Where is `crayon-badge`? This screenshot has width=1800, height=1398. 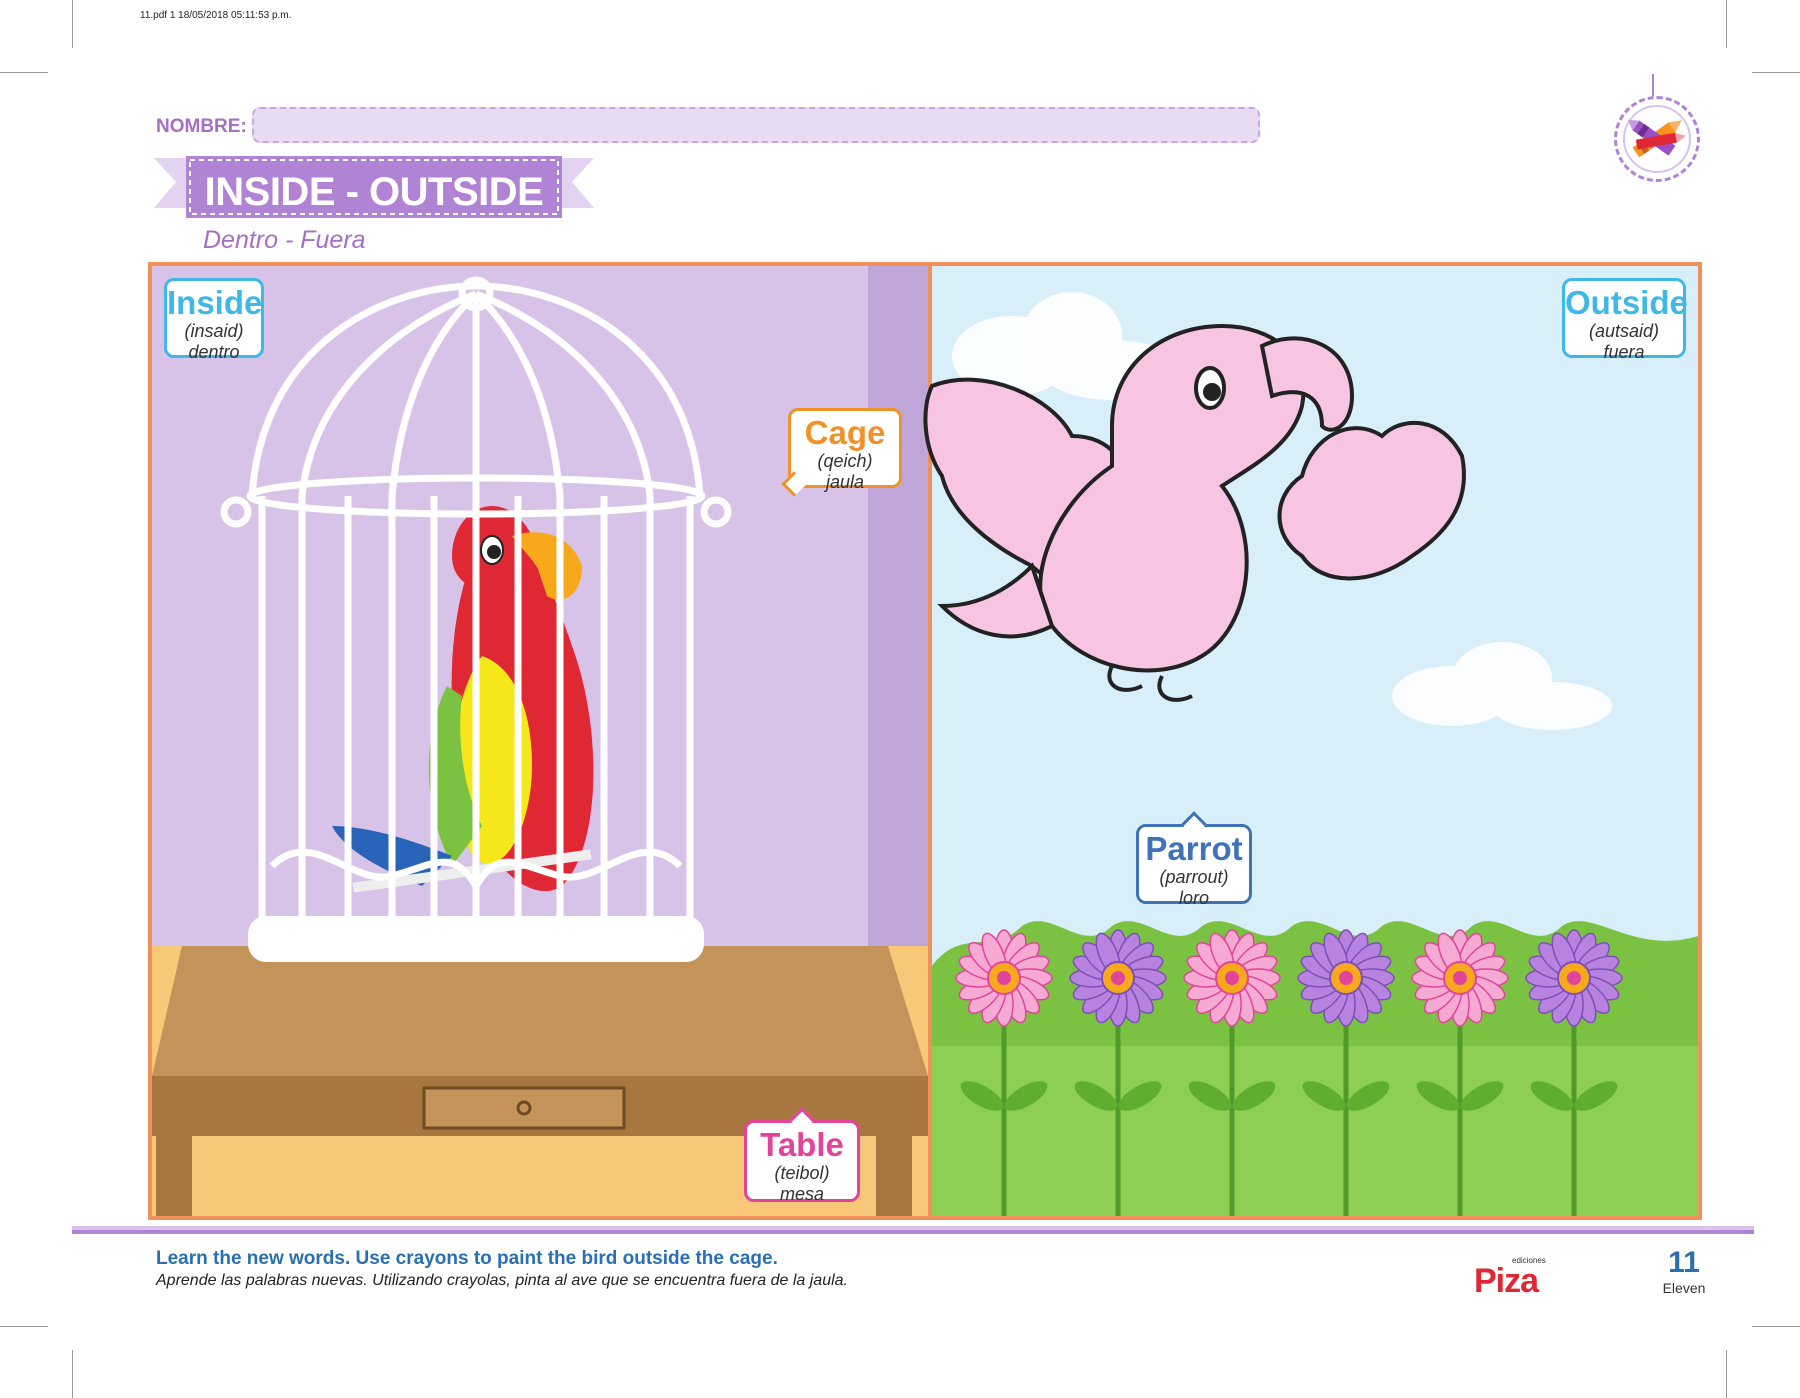
crayon-badge is located at coordinates (1657, 139).